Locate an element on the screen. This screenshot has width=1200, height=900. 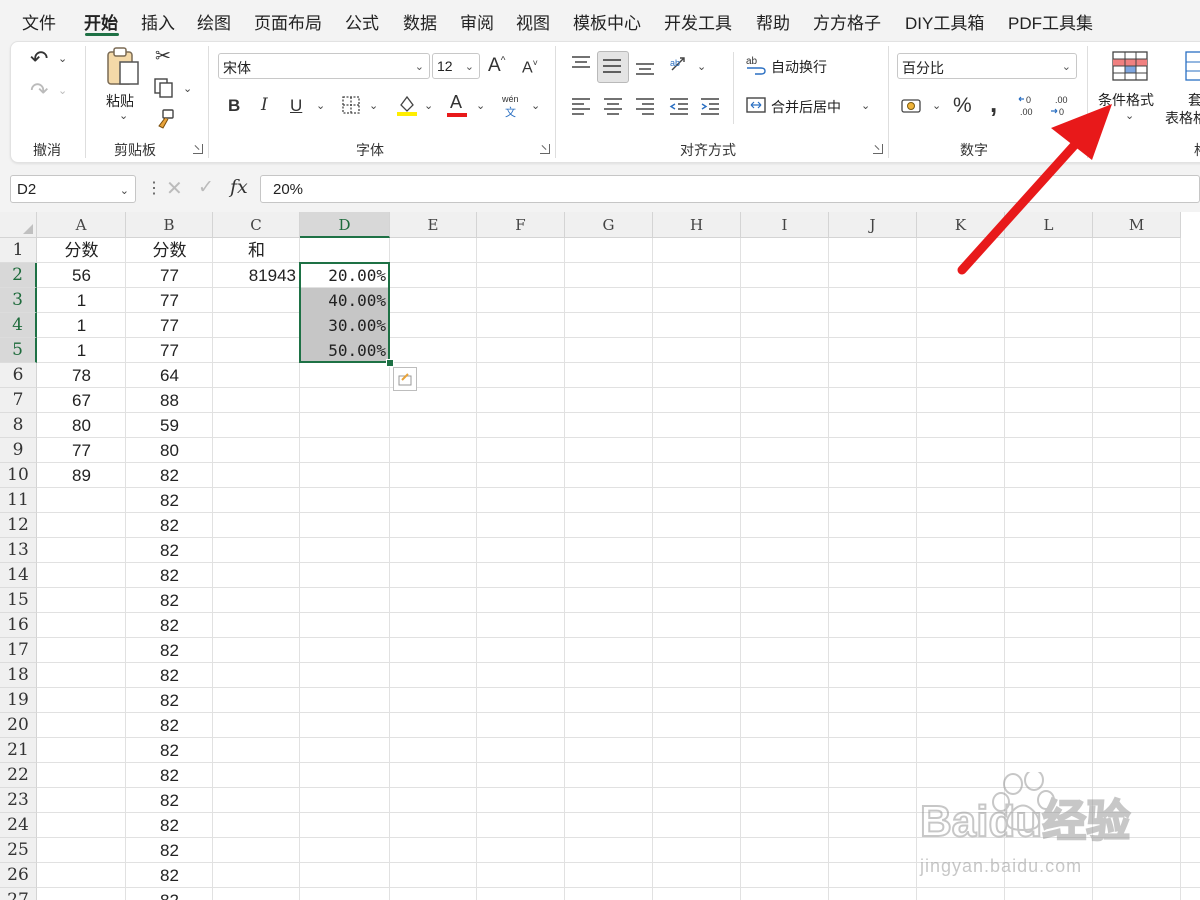
paste-dropdown-icon: ⌄ is located at coordinates (123, 116).